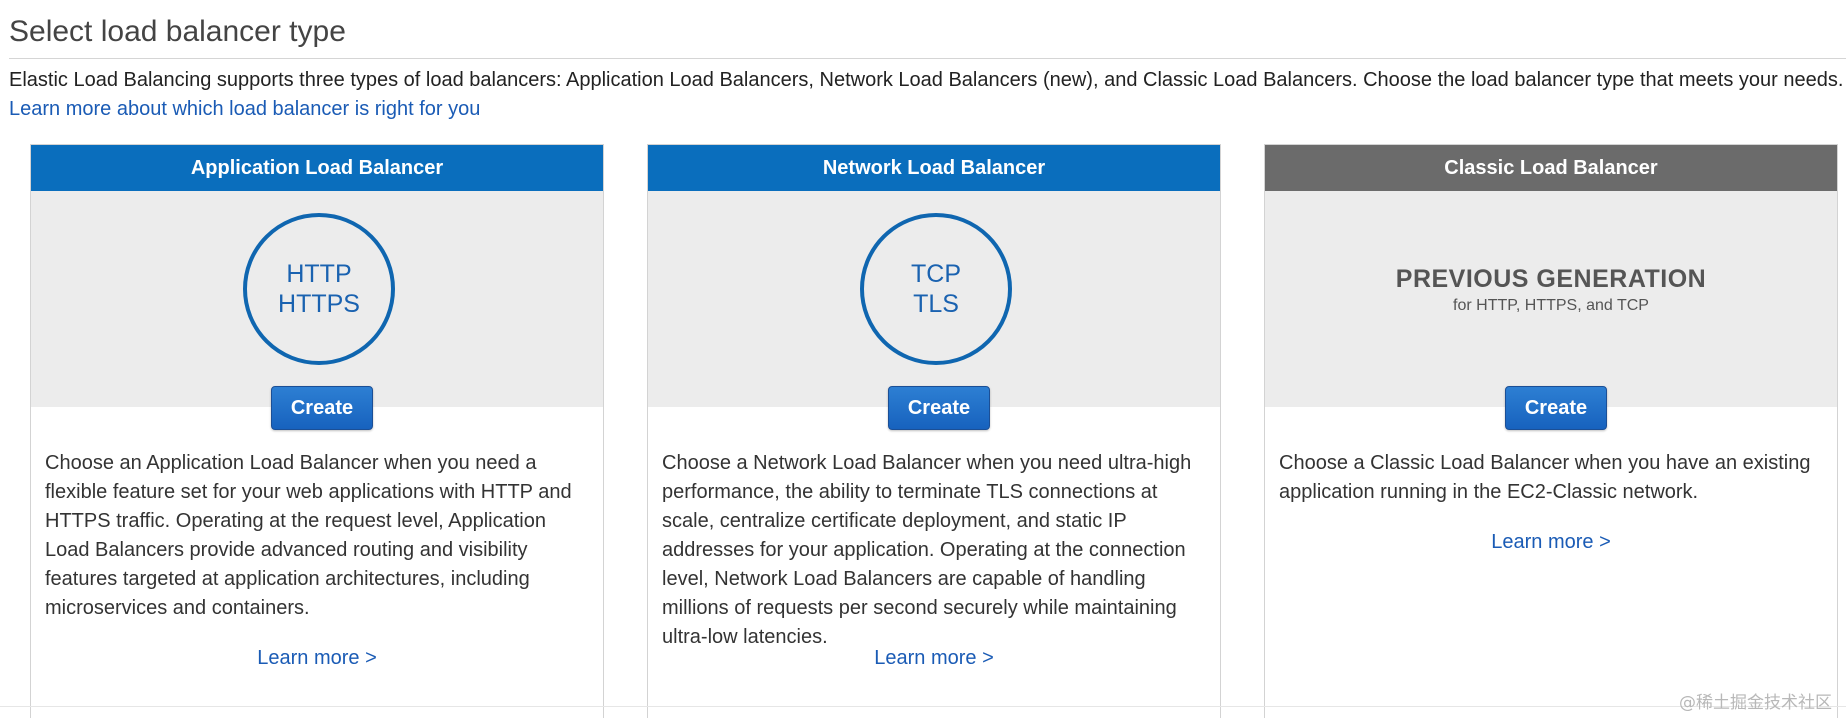  I want to click on watermark: @稀土掘金技术社区, so click(1755, 703).